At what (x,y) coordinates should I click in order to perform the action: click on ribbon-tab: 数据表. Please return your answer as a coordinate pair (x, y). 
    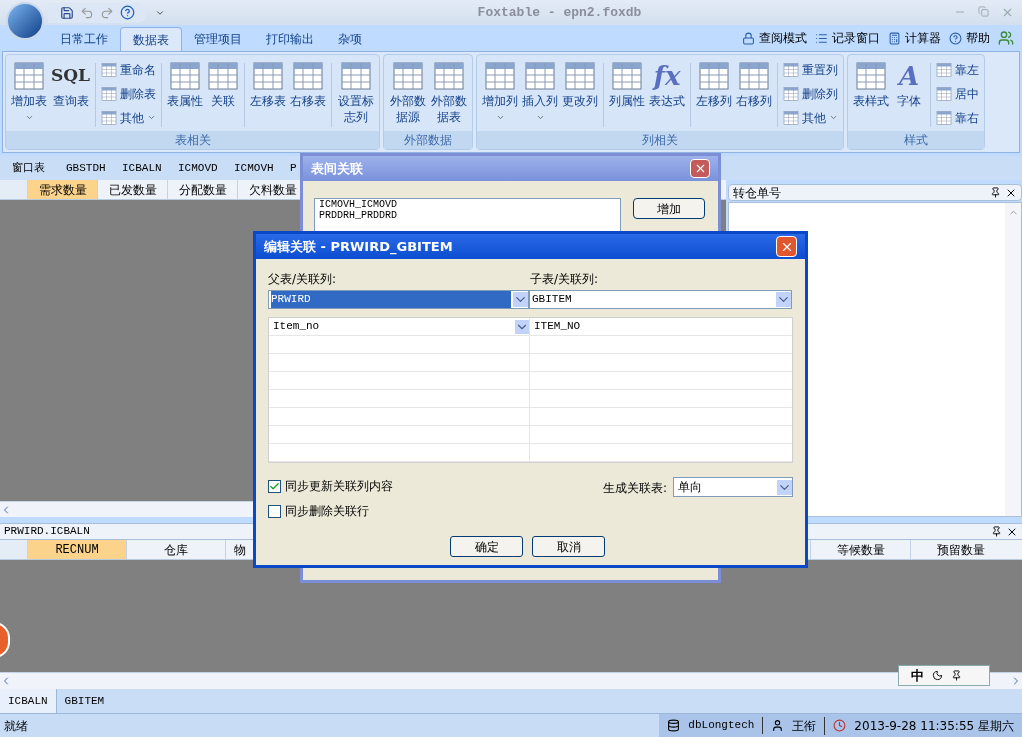
    Looking at the image, I should click on (151, 39).